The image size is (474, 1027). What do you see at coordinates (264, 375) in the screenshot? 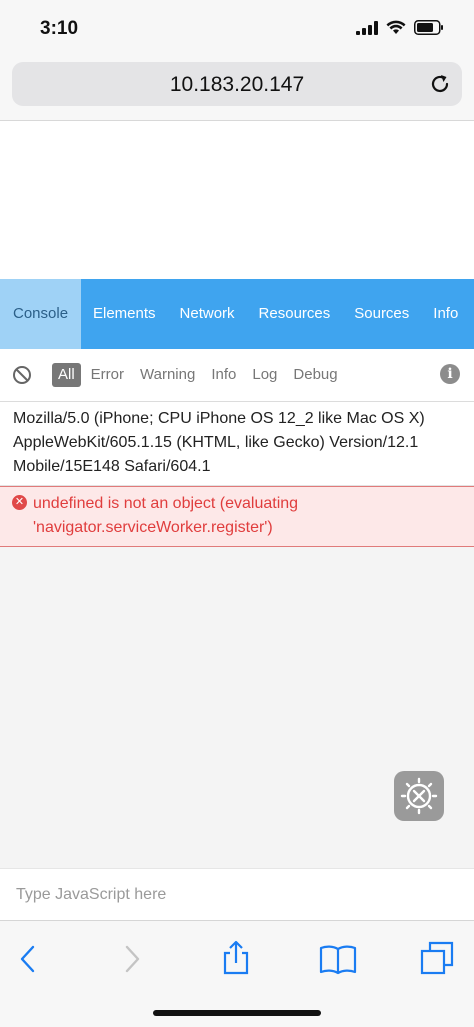
I see `filter-log: Log` at bounding box center [264, 375].